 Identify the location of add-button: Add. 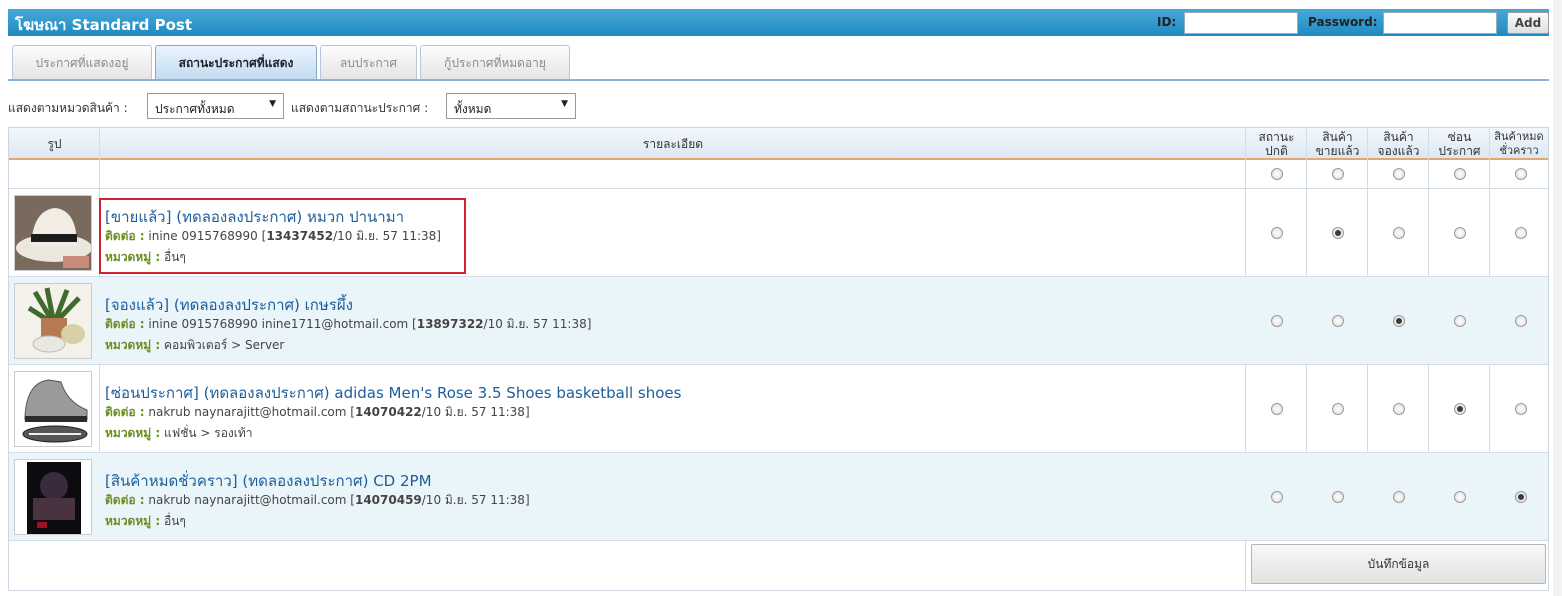
(1528, 23).